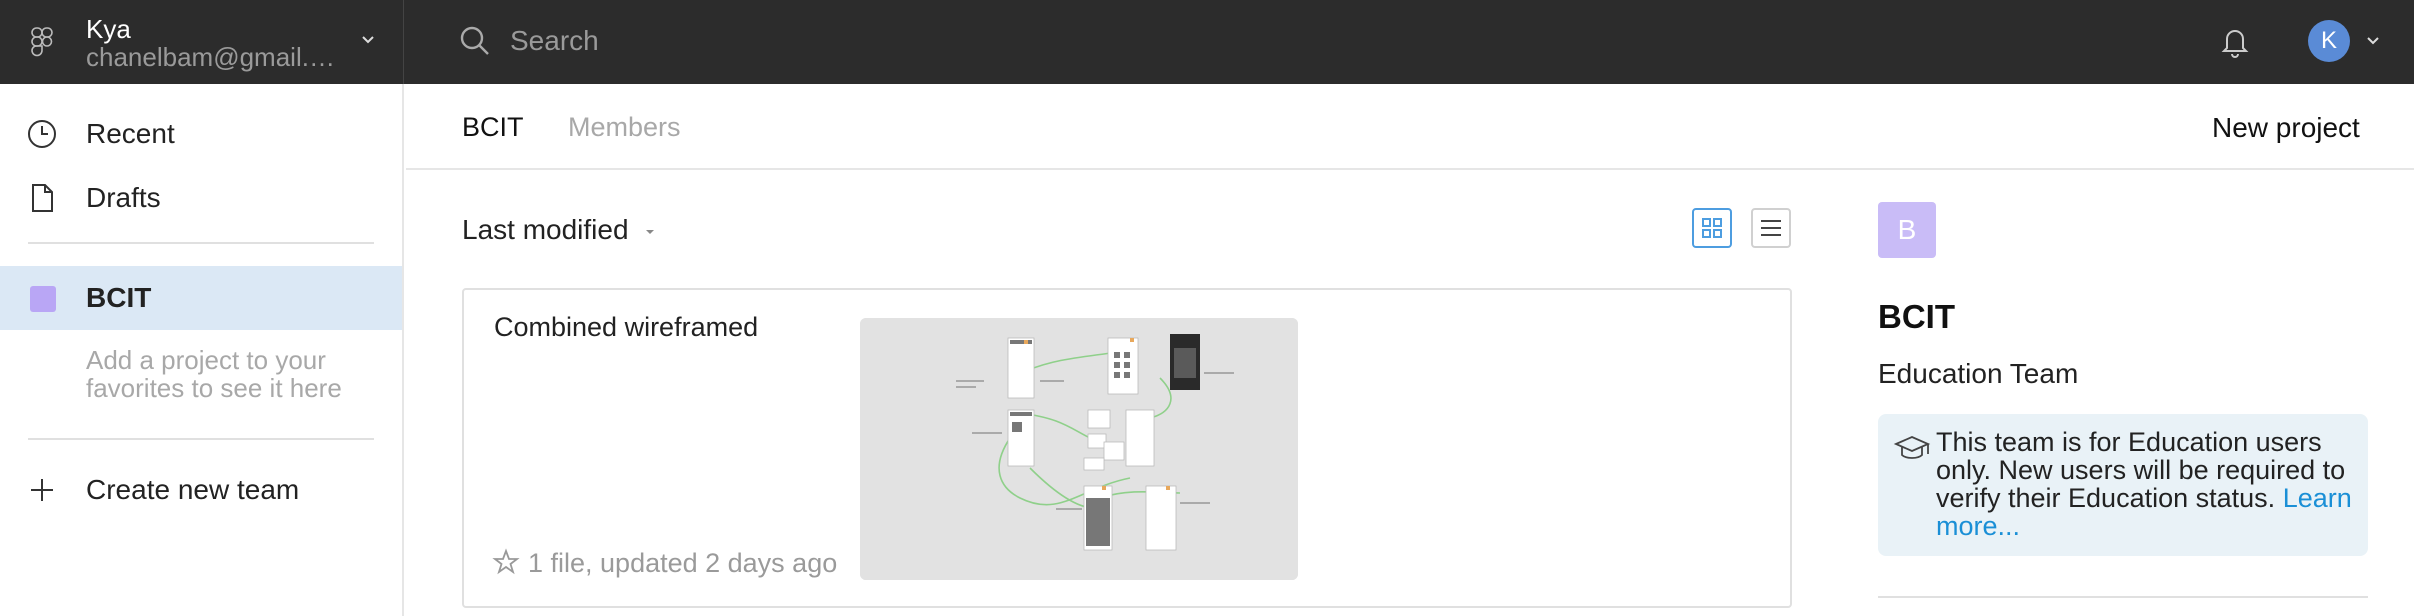  Describe the element at coordinates (2286, 128) in the screenshot. I see `new-project-button: New project` at that location.